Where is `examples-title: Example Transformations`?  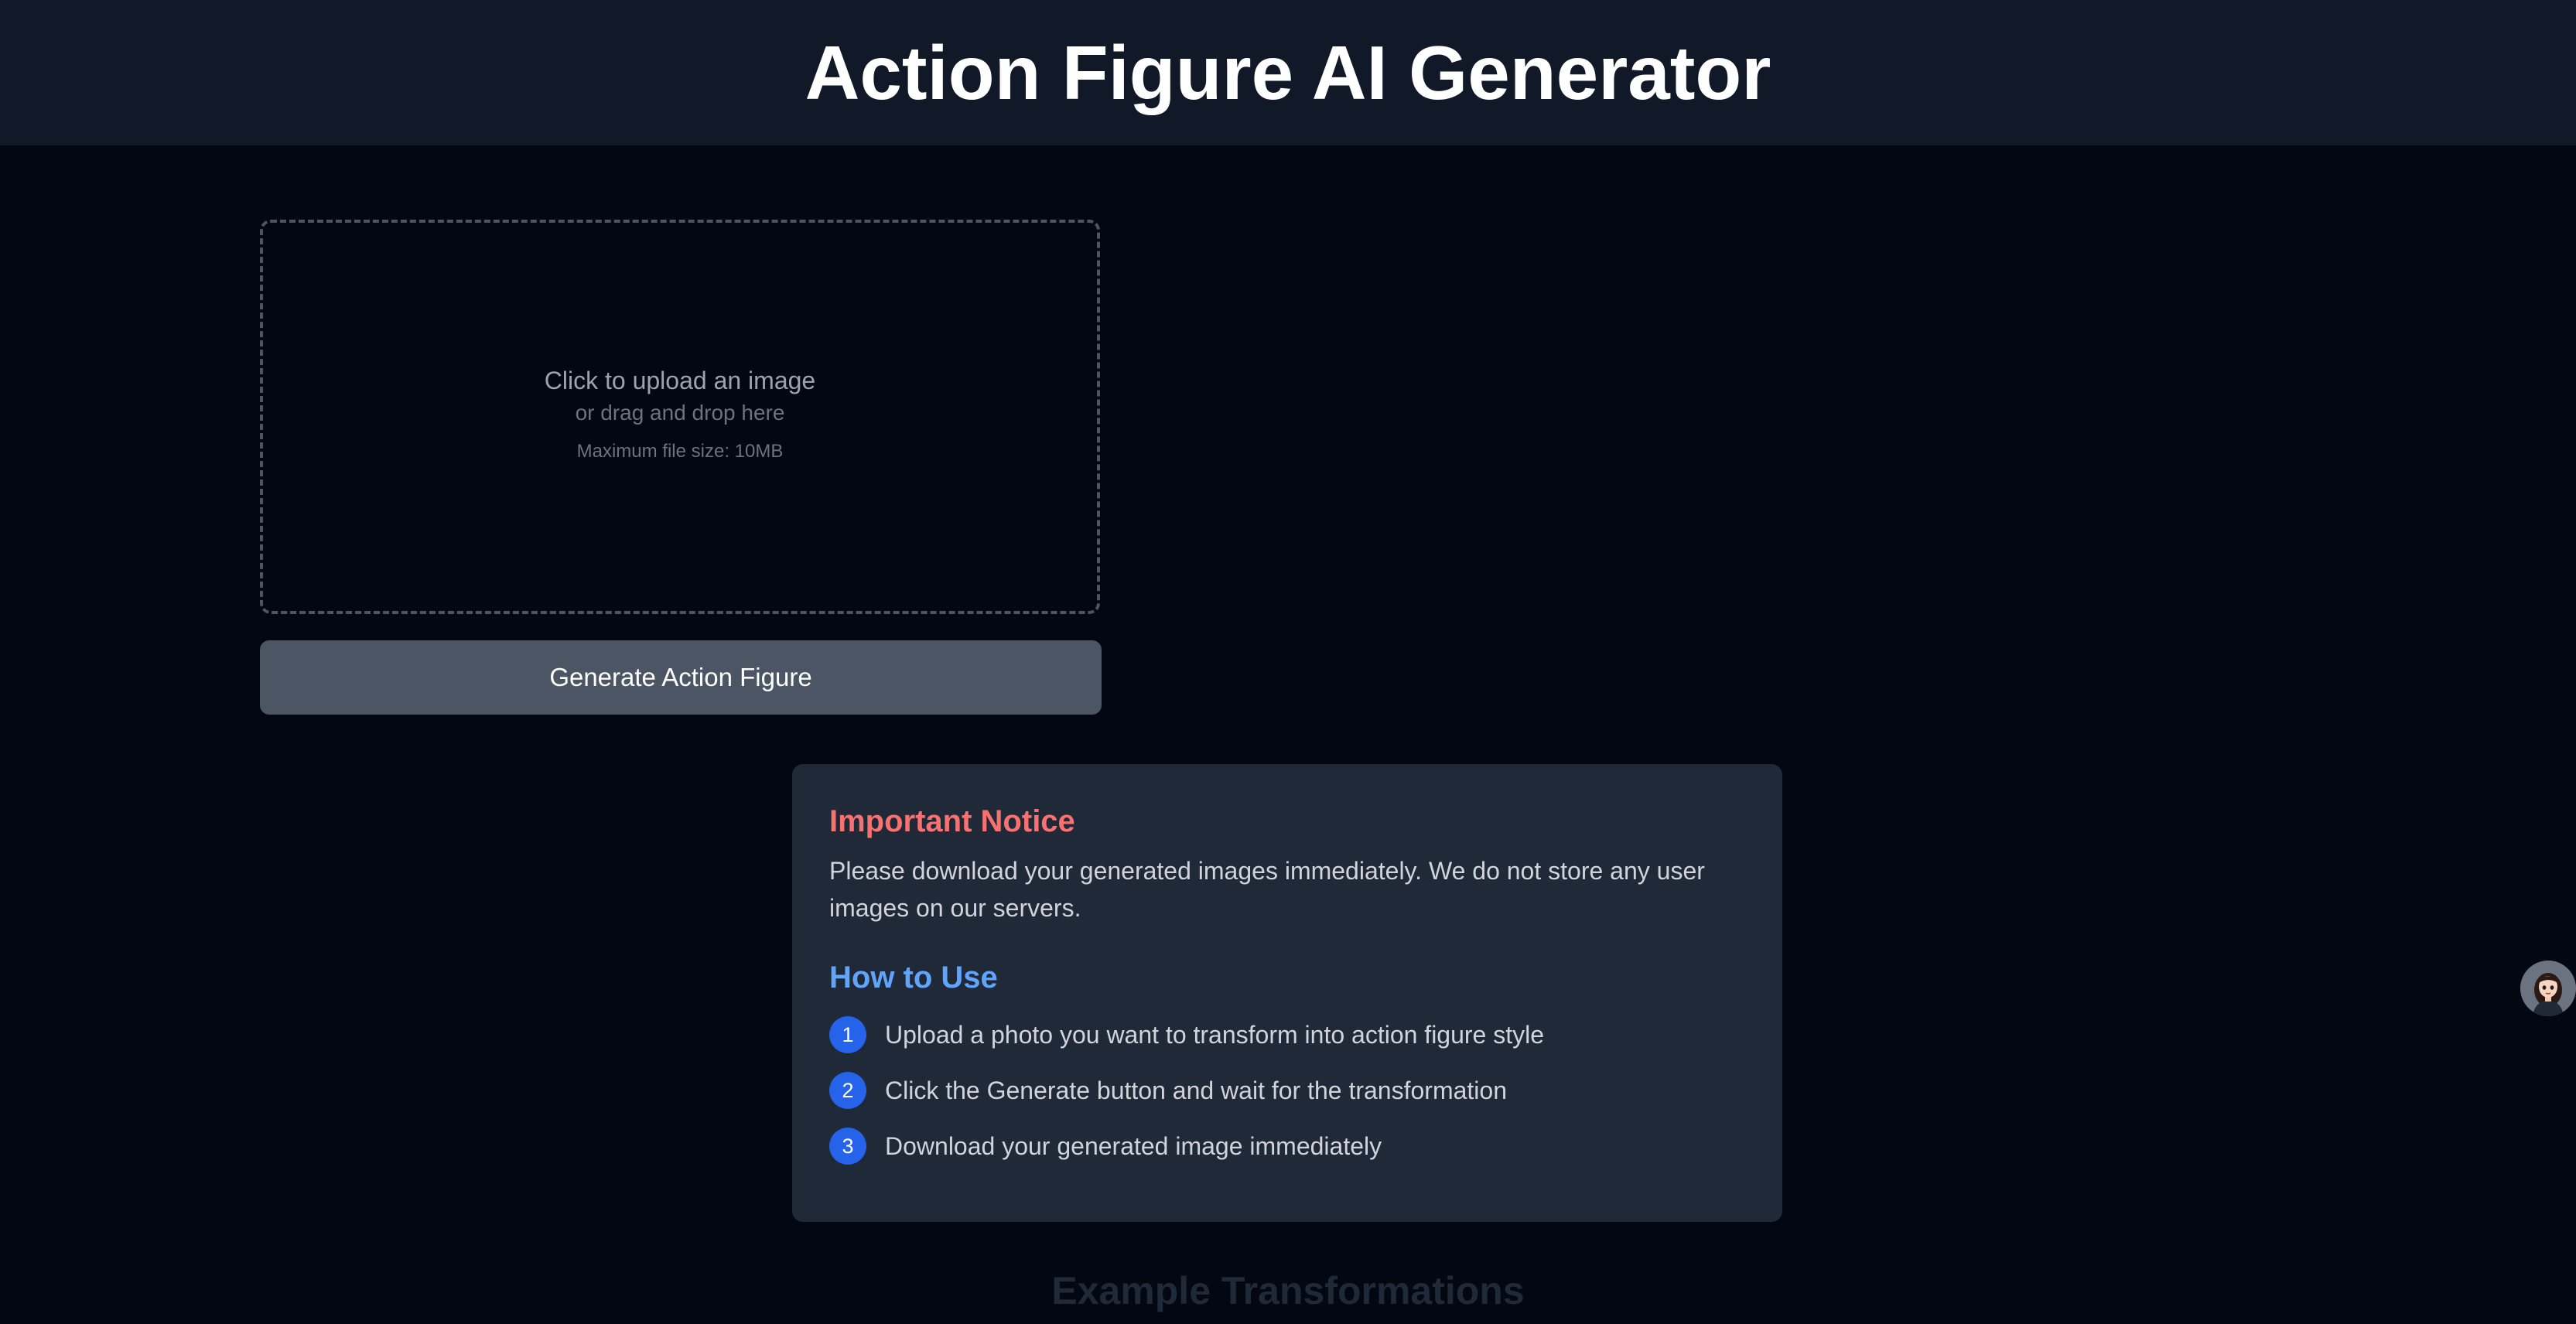 examples-title: Example Transformations is located at coordinates (1288, 1290).